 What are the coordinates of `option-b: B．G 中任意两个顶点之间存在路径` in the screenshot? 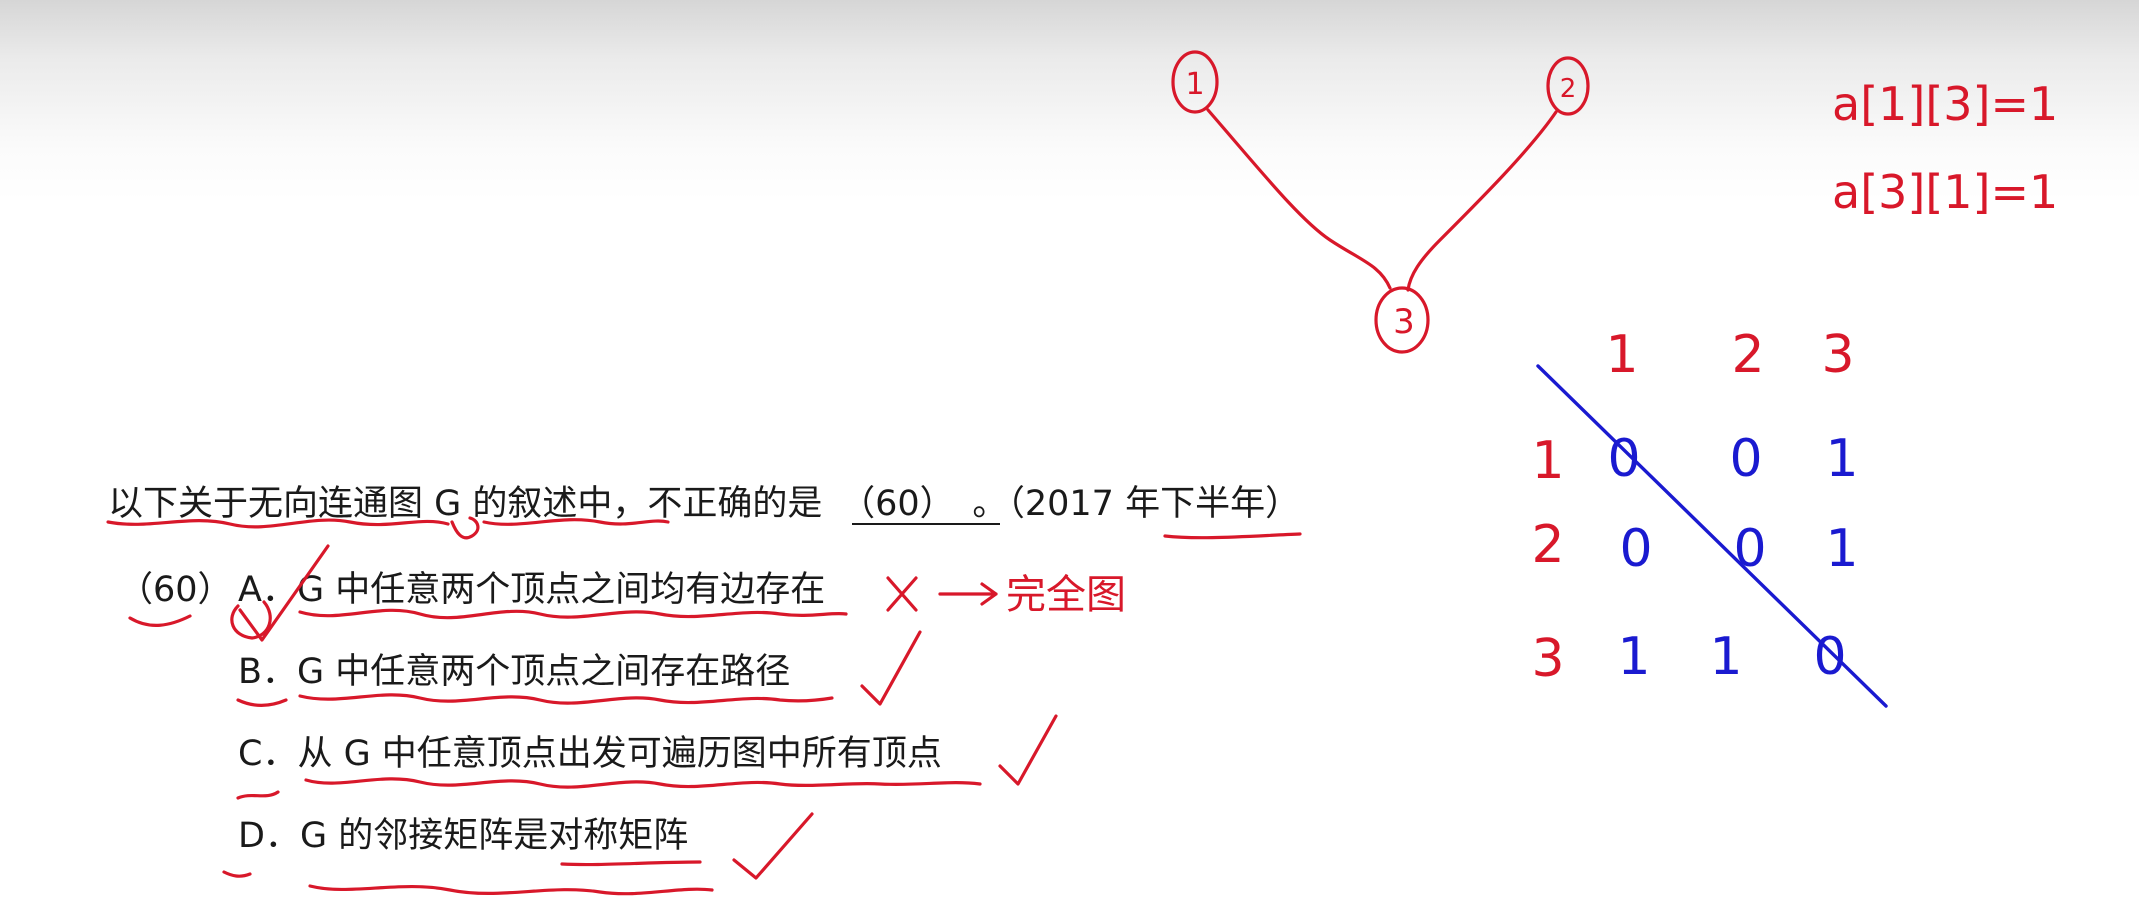 It's located at (514, 672).